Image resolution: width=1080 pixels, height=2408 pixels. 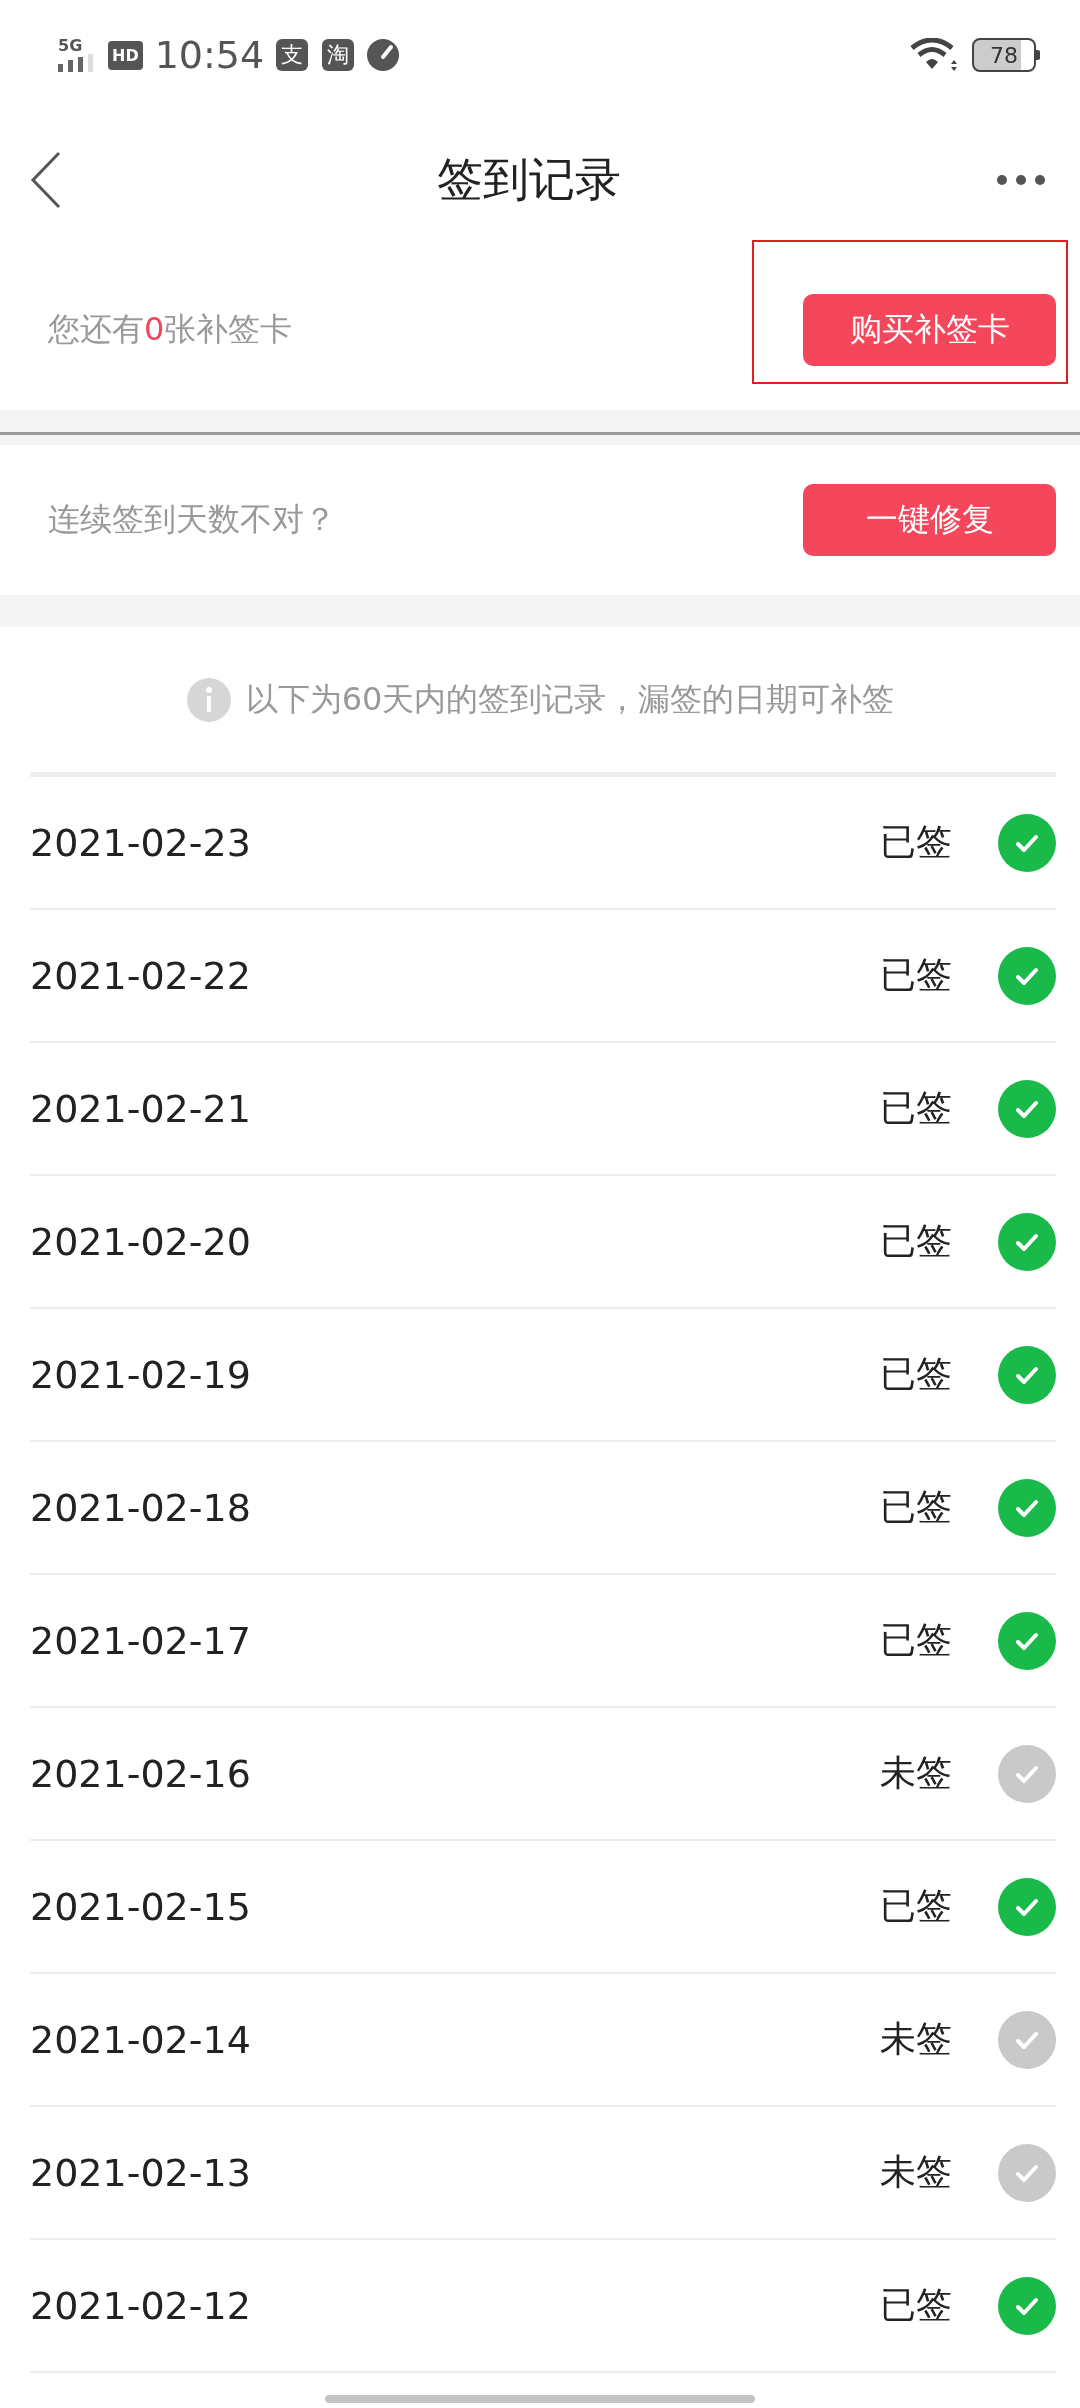 I want to click on buy-card-button: 购买补签卡, so click(x=929, y=330).